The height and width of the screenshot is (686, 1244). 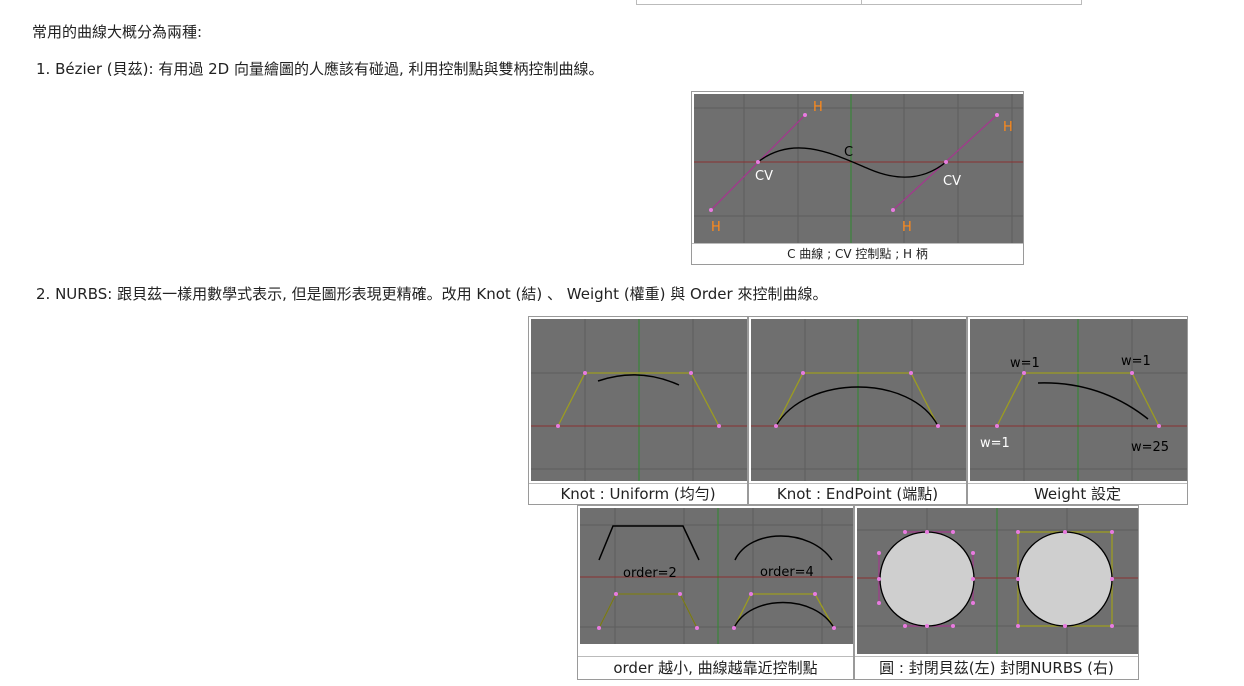 I want to click on order-caption: order 越小, 曲線越靠近控制點, so click(x=715, y=667).